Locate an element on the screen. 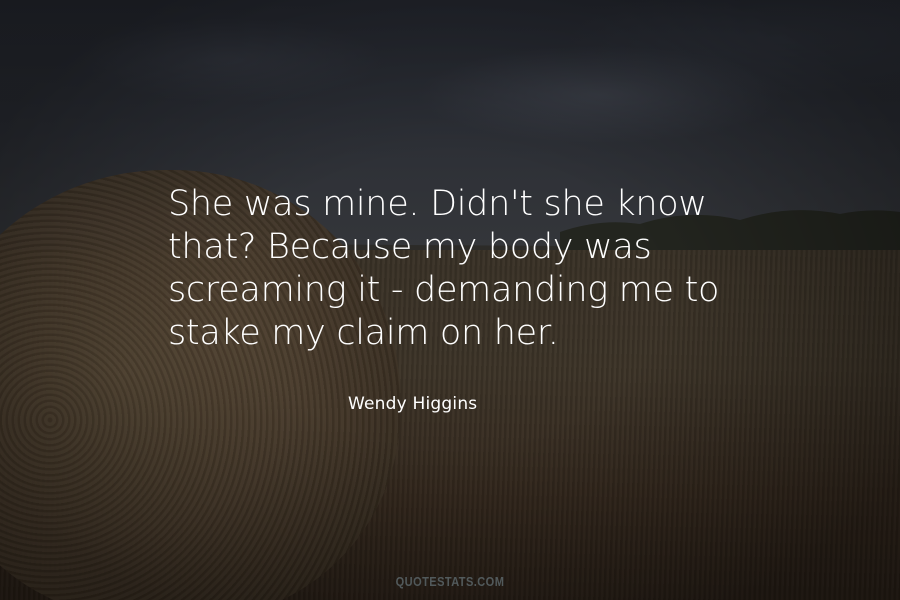 The height and width of the screenshot is (600, 900). quote-line: She was mine. Didn't she know is located at coordinates (437, 204).